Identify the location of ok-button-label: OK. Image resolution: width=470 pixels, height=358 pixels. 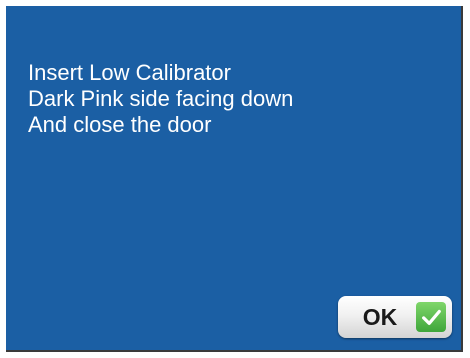
(380, 316).